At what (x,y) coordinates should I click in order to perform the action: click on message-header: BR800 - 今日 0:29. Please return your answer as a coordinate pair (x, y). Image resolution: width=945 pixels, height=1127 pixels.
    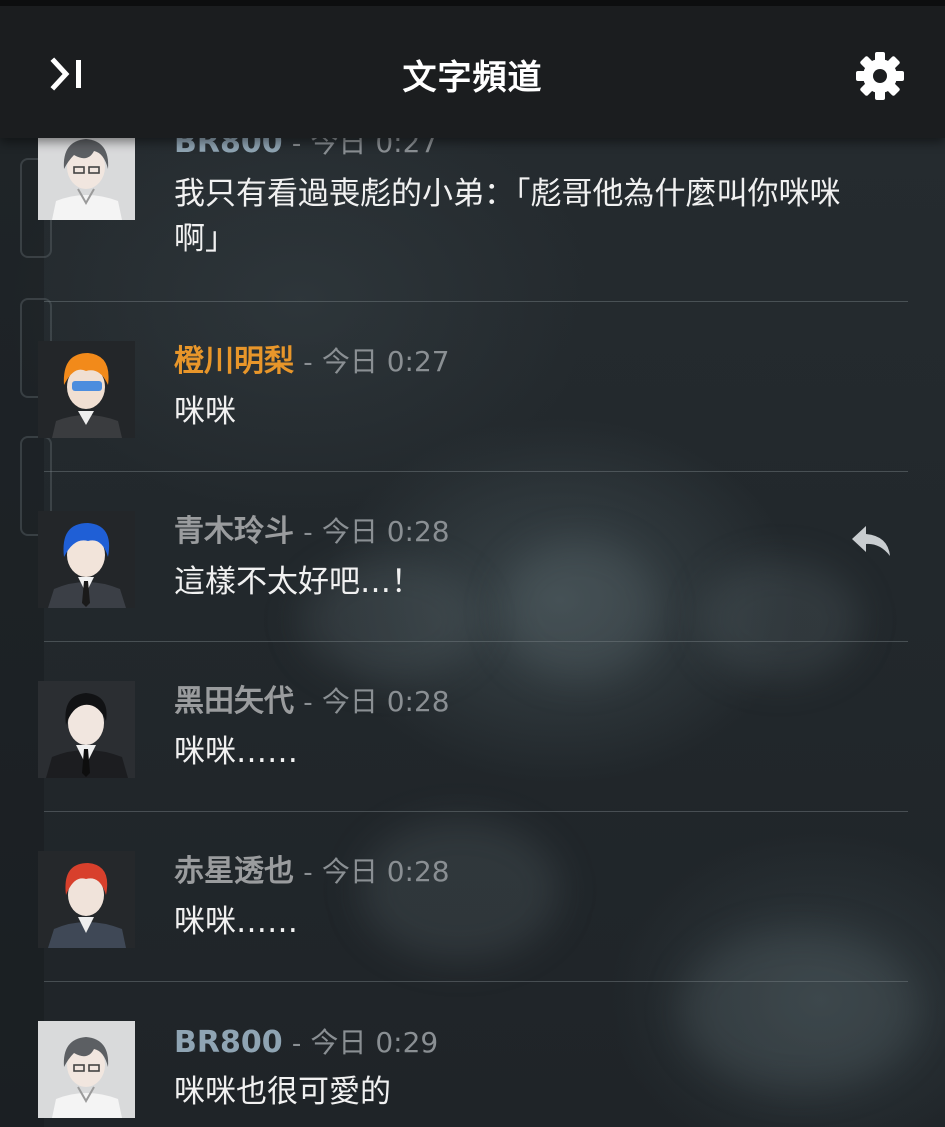
    Looking at the image, I should click on (306, 1043).